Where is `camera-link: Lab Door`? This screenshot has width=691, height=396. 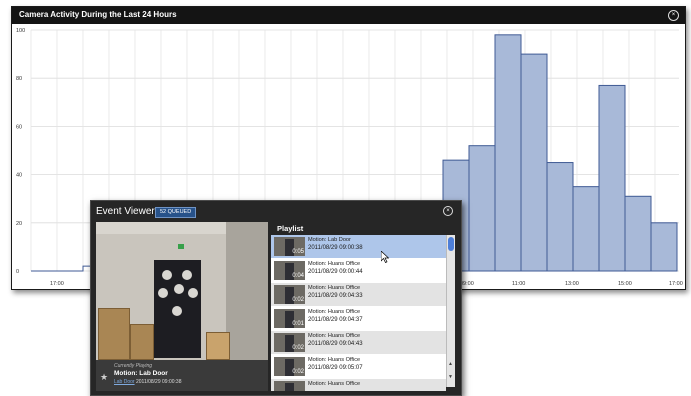 camera-link: Lab Door is located at coordinates (124, 382).